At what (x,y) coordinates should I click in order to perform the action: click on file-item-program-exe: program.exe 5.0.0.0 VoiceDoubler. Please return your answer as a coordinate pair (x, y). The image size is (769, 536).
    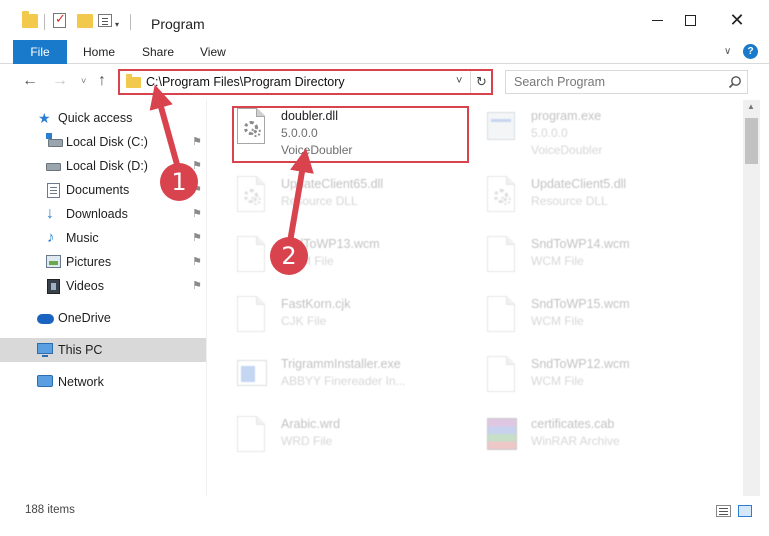
    Looking at the image, I should click on (577, 128).